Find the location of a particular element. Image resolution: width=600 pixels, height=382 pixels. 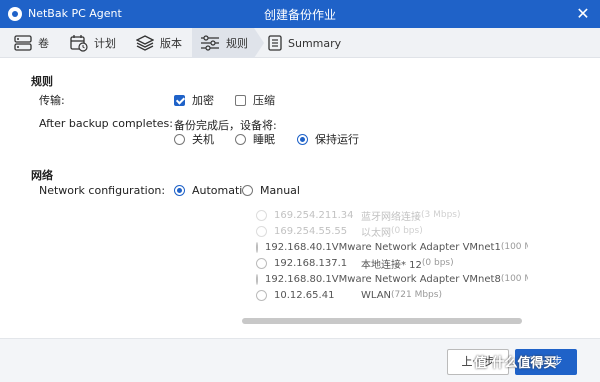

step-summary: Summary is located at coordinates (304, 43).